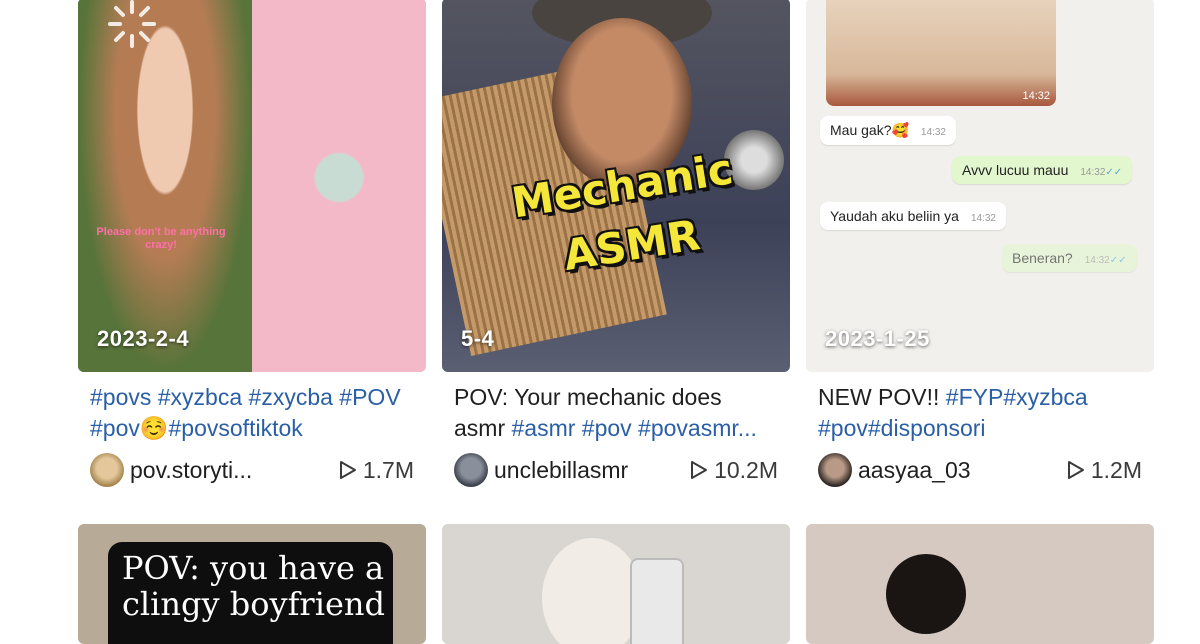 This screenshot has height=644, width=1200. I want to click on thumbnail-image-left, so click(165, 186).